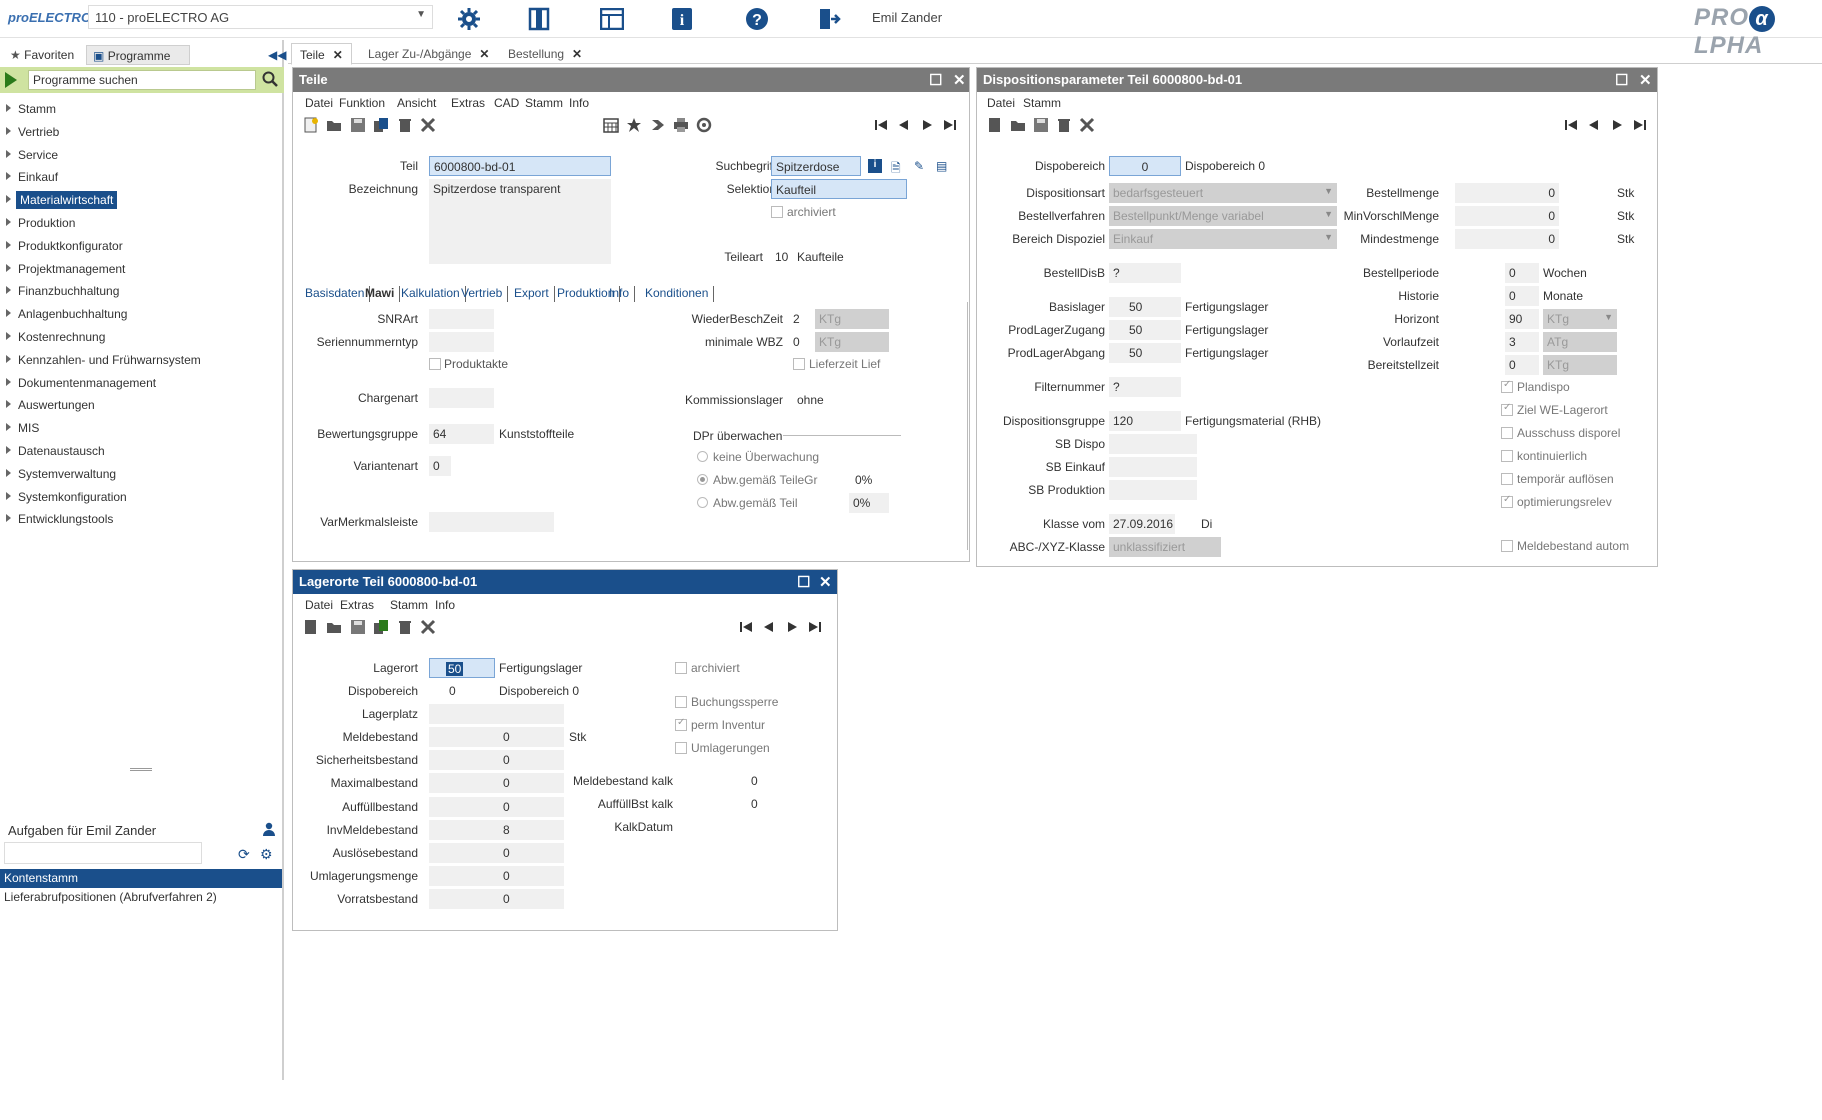  I want to click on nav-item: Entwicklungstools, so click(142, 519).